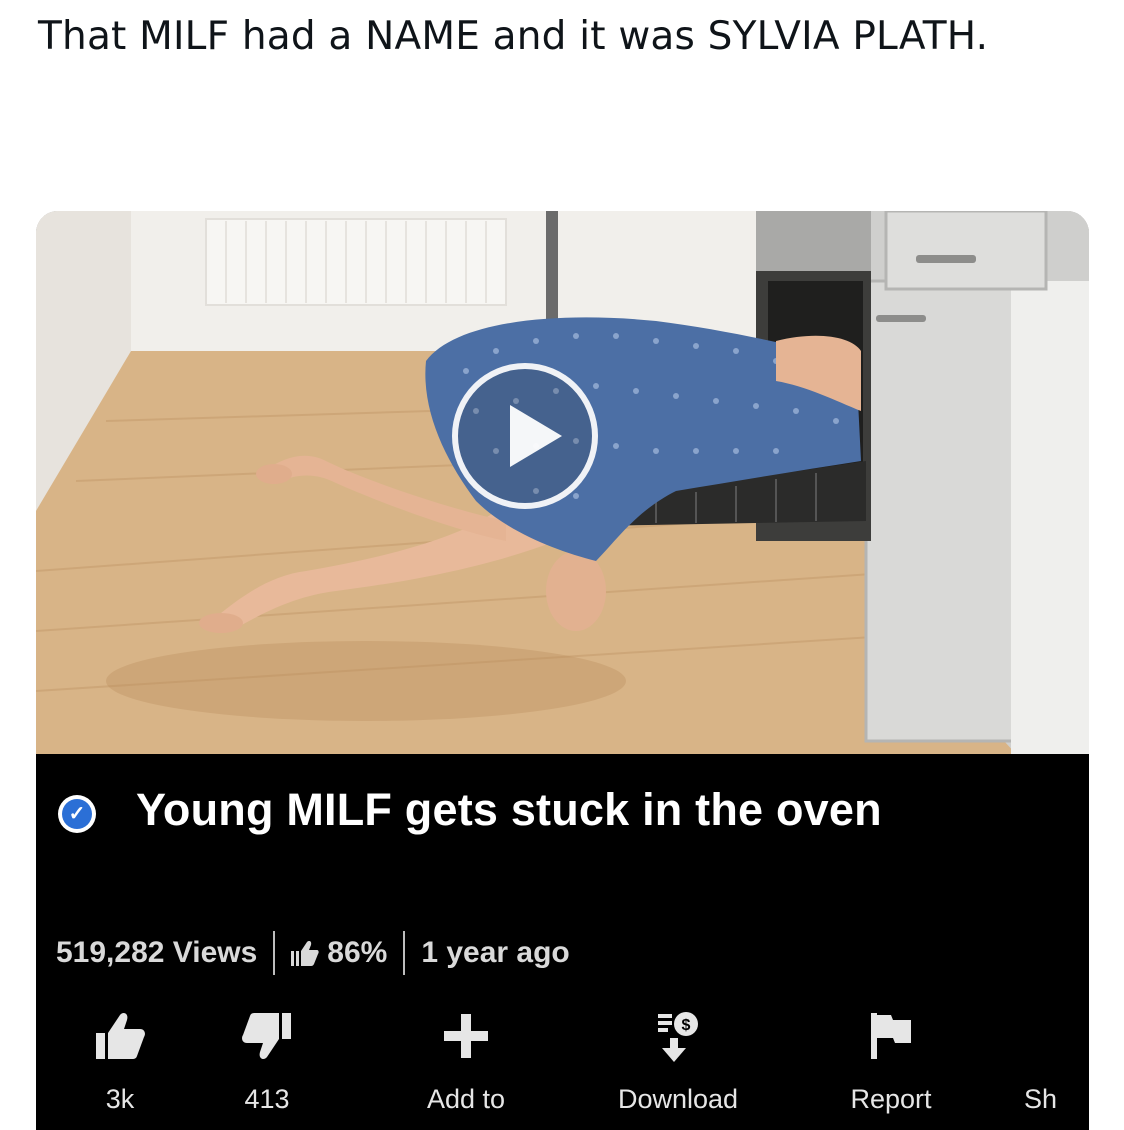  What do you see at coordinates (1041, 1099) in the screenshot?
I see `share-label: Sh` at bounding box center [1041, 1099].